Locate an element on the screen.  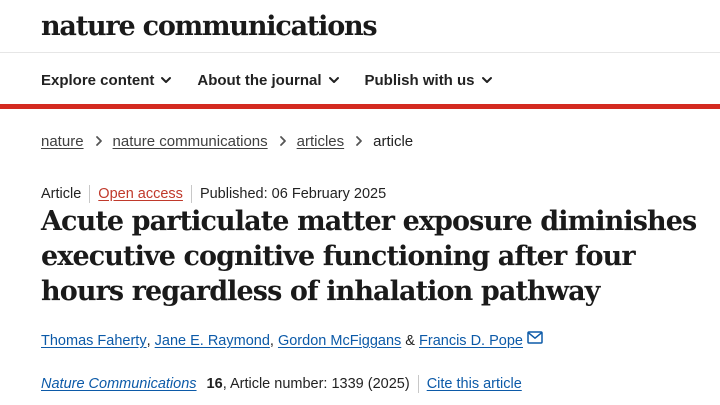
nav-publish-with-us: Publish with us is located at coordinates (429, 80).